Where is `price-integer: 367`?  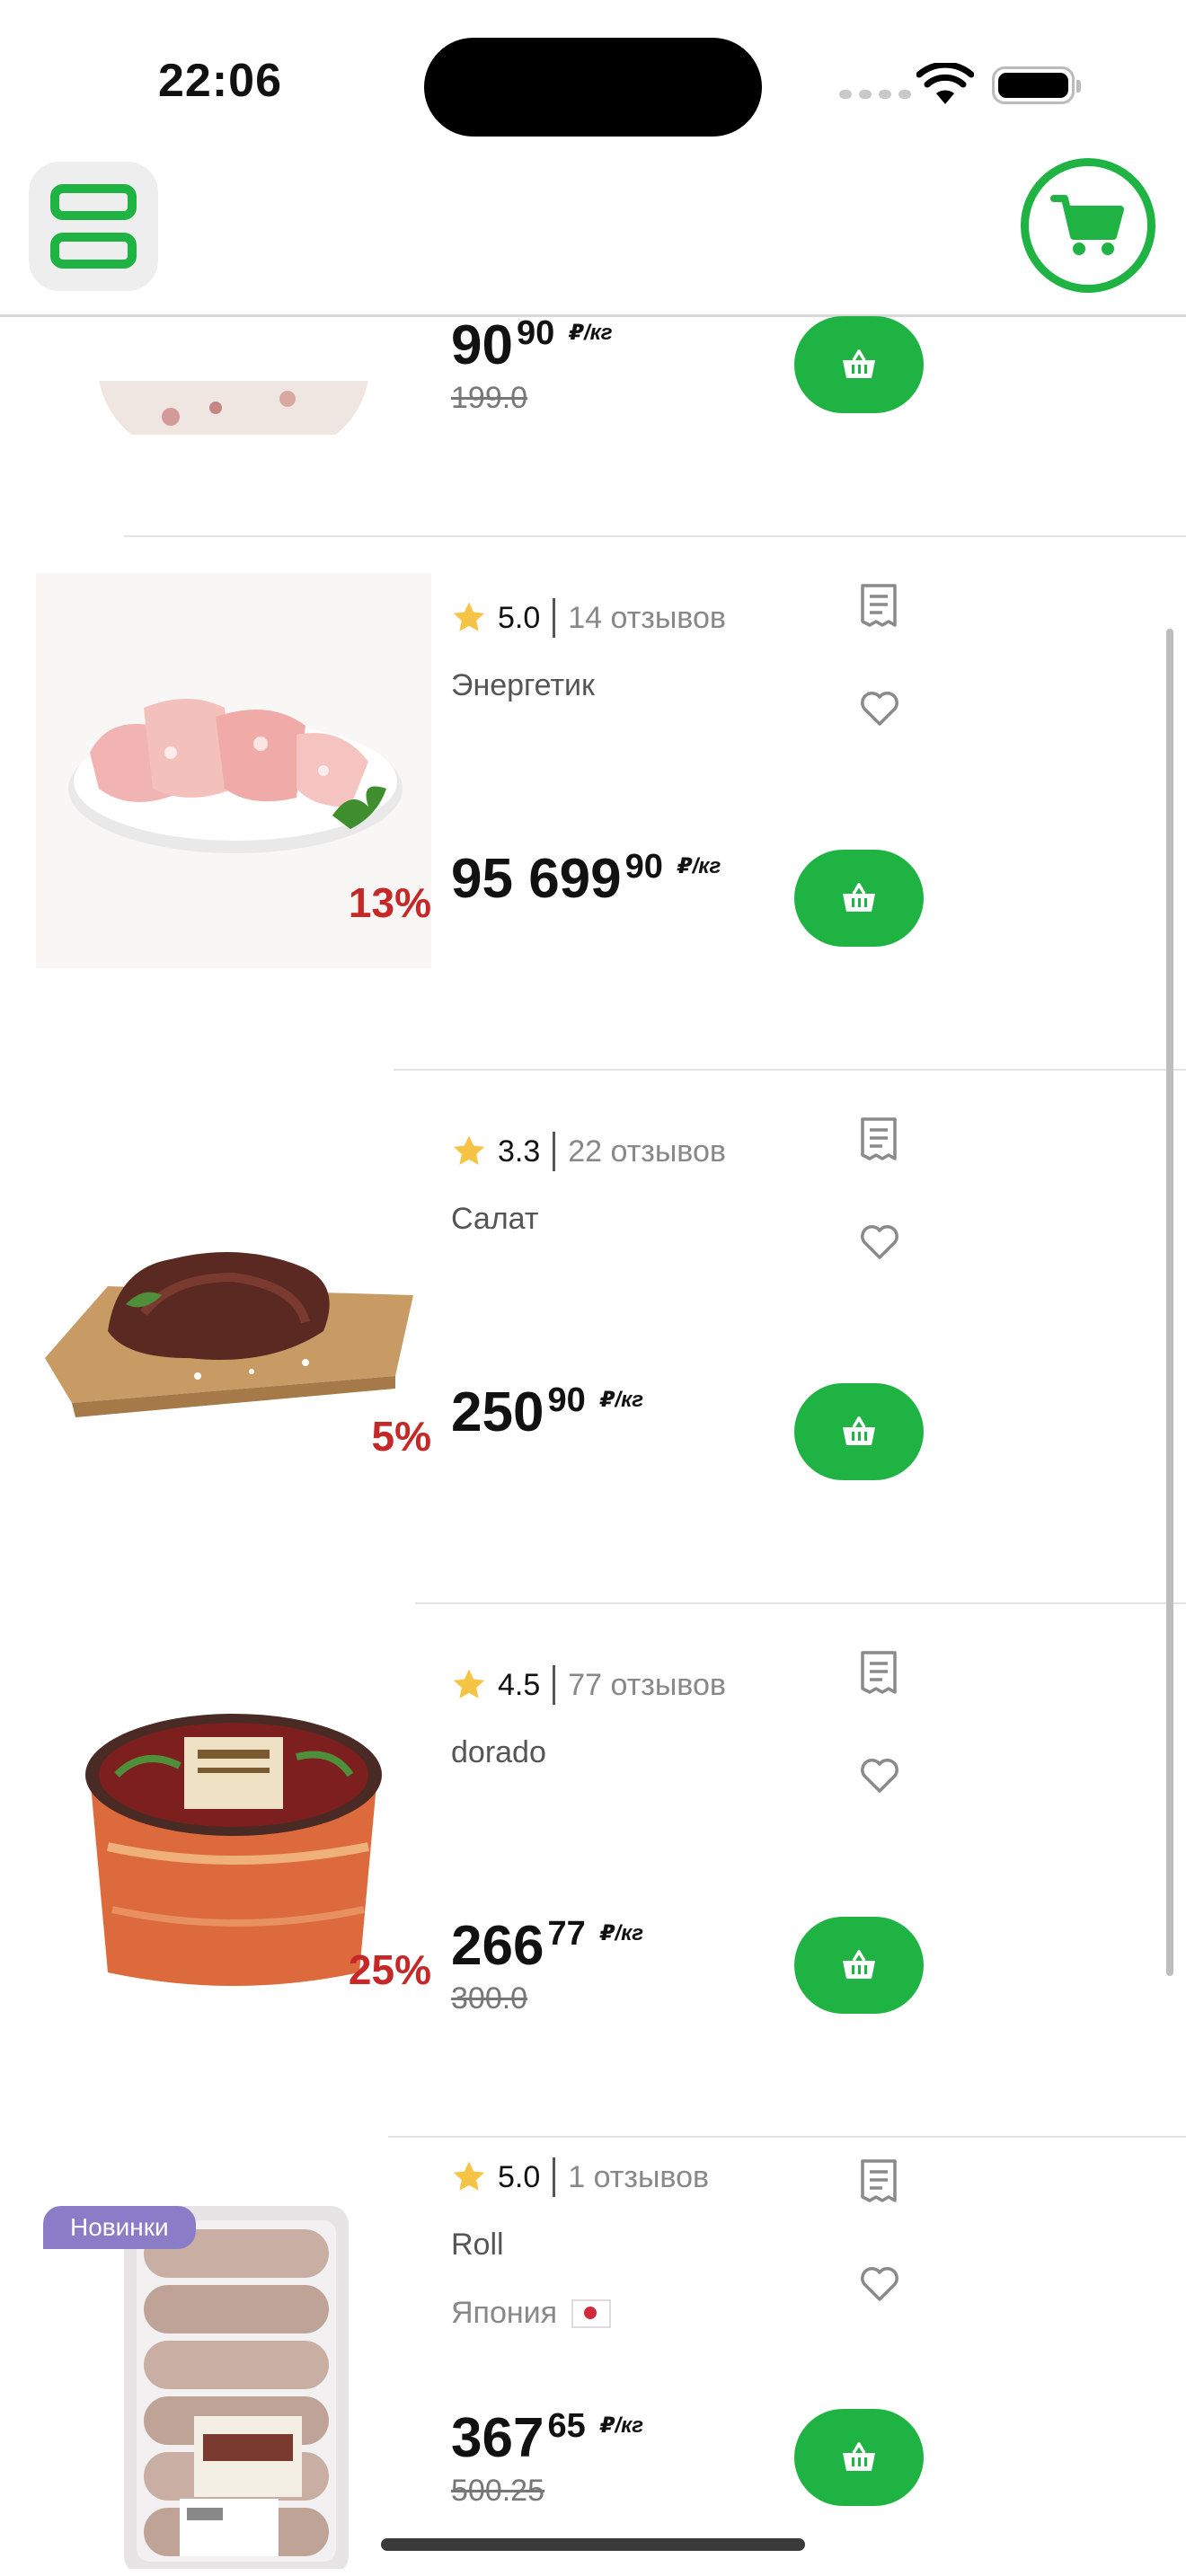
price-integer: 367 is located at coordinates (497, 2438).